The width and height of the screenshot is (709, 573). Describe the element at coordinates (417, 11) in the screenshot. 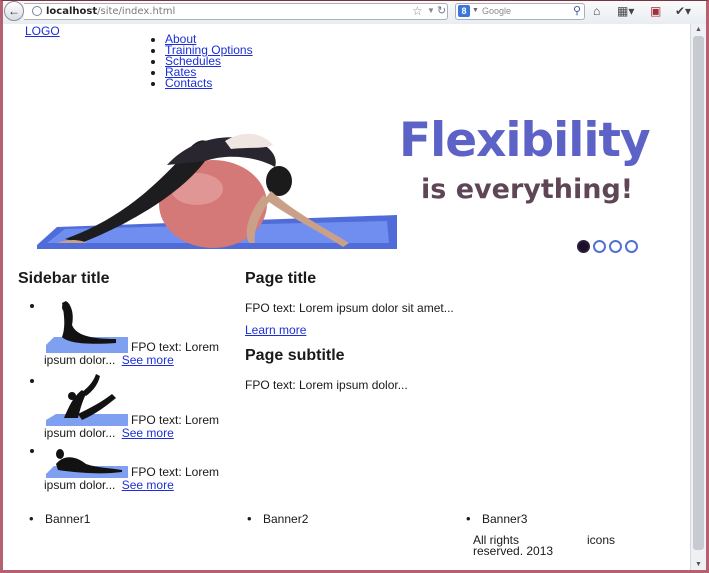

I see `bookmark-star-icon: ☆` at that location.